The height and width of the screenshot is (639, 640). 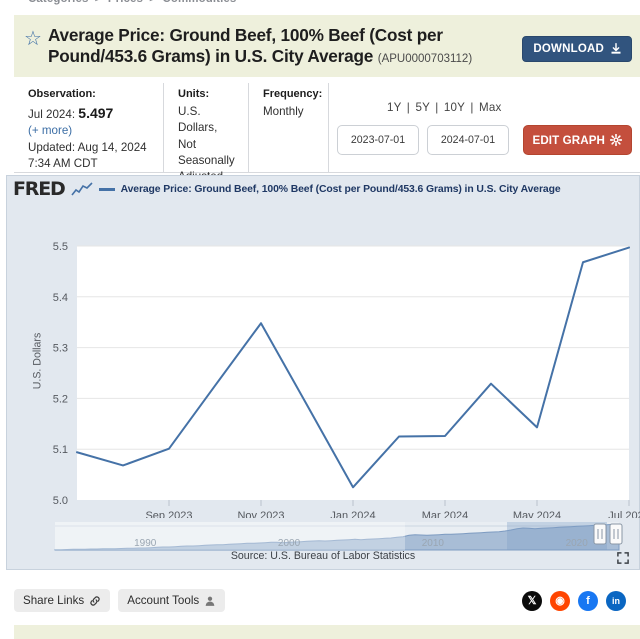 I want to click on period-1y: 1Y, so click(x=394, y=107).